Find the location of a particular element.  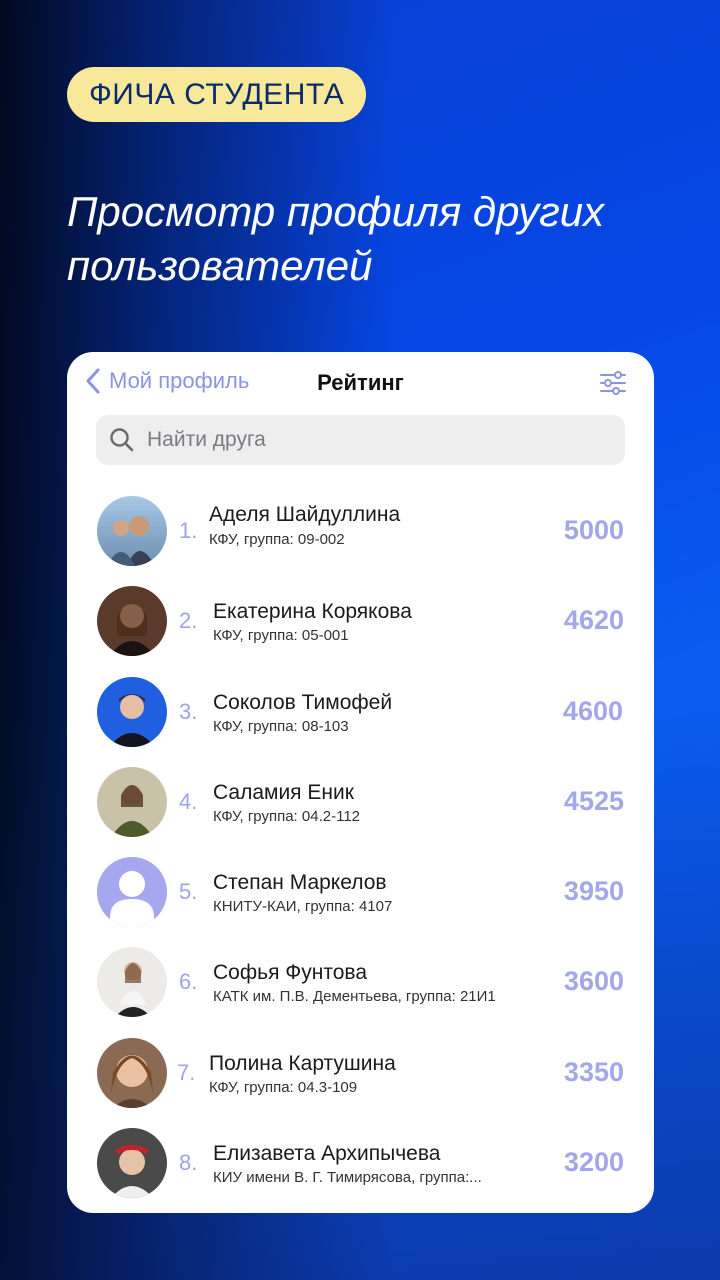

user-name: Софья Фунтова is located at coordinates (290, 973).